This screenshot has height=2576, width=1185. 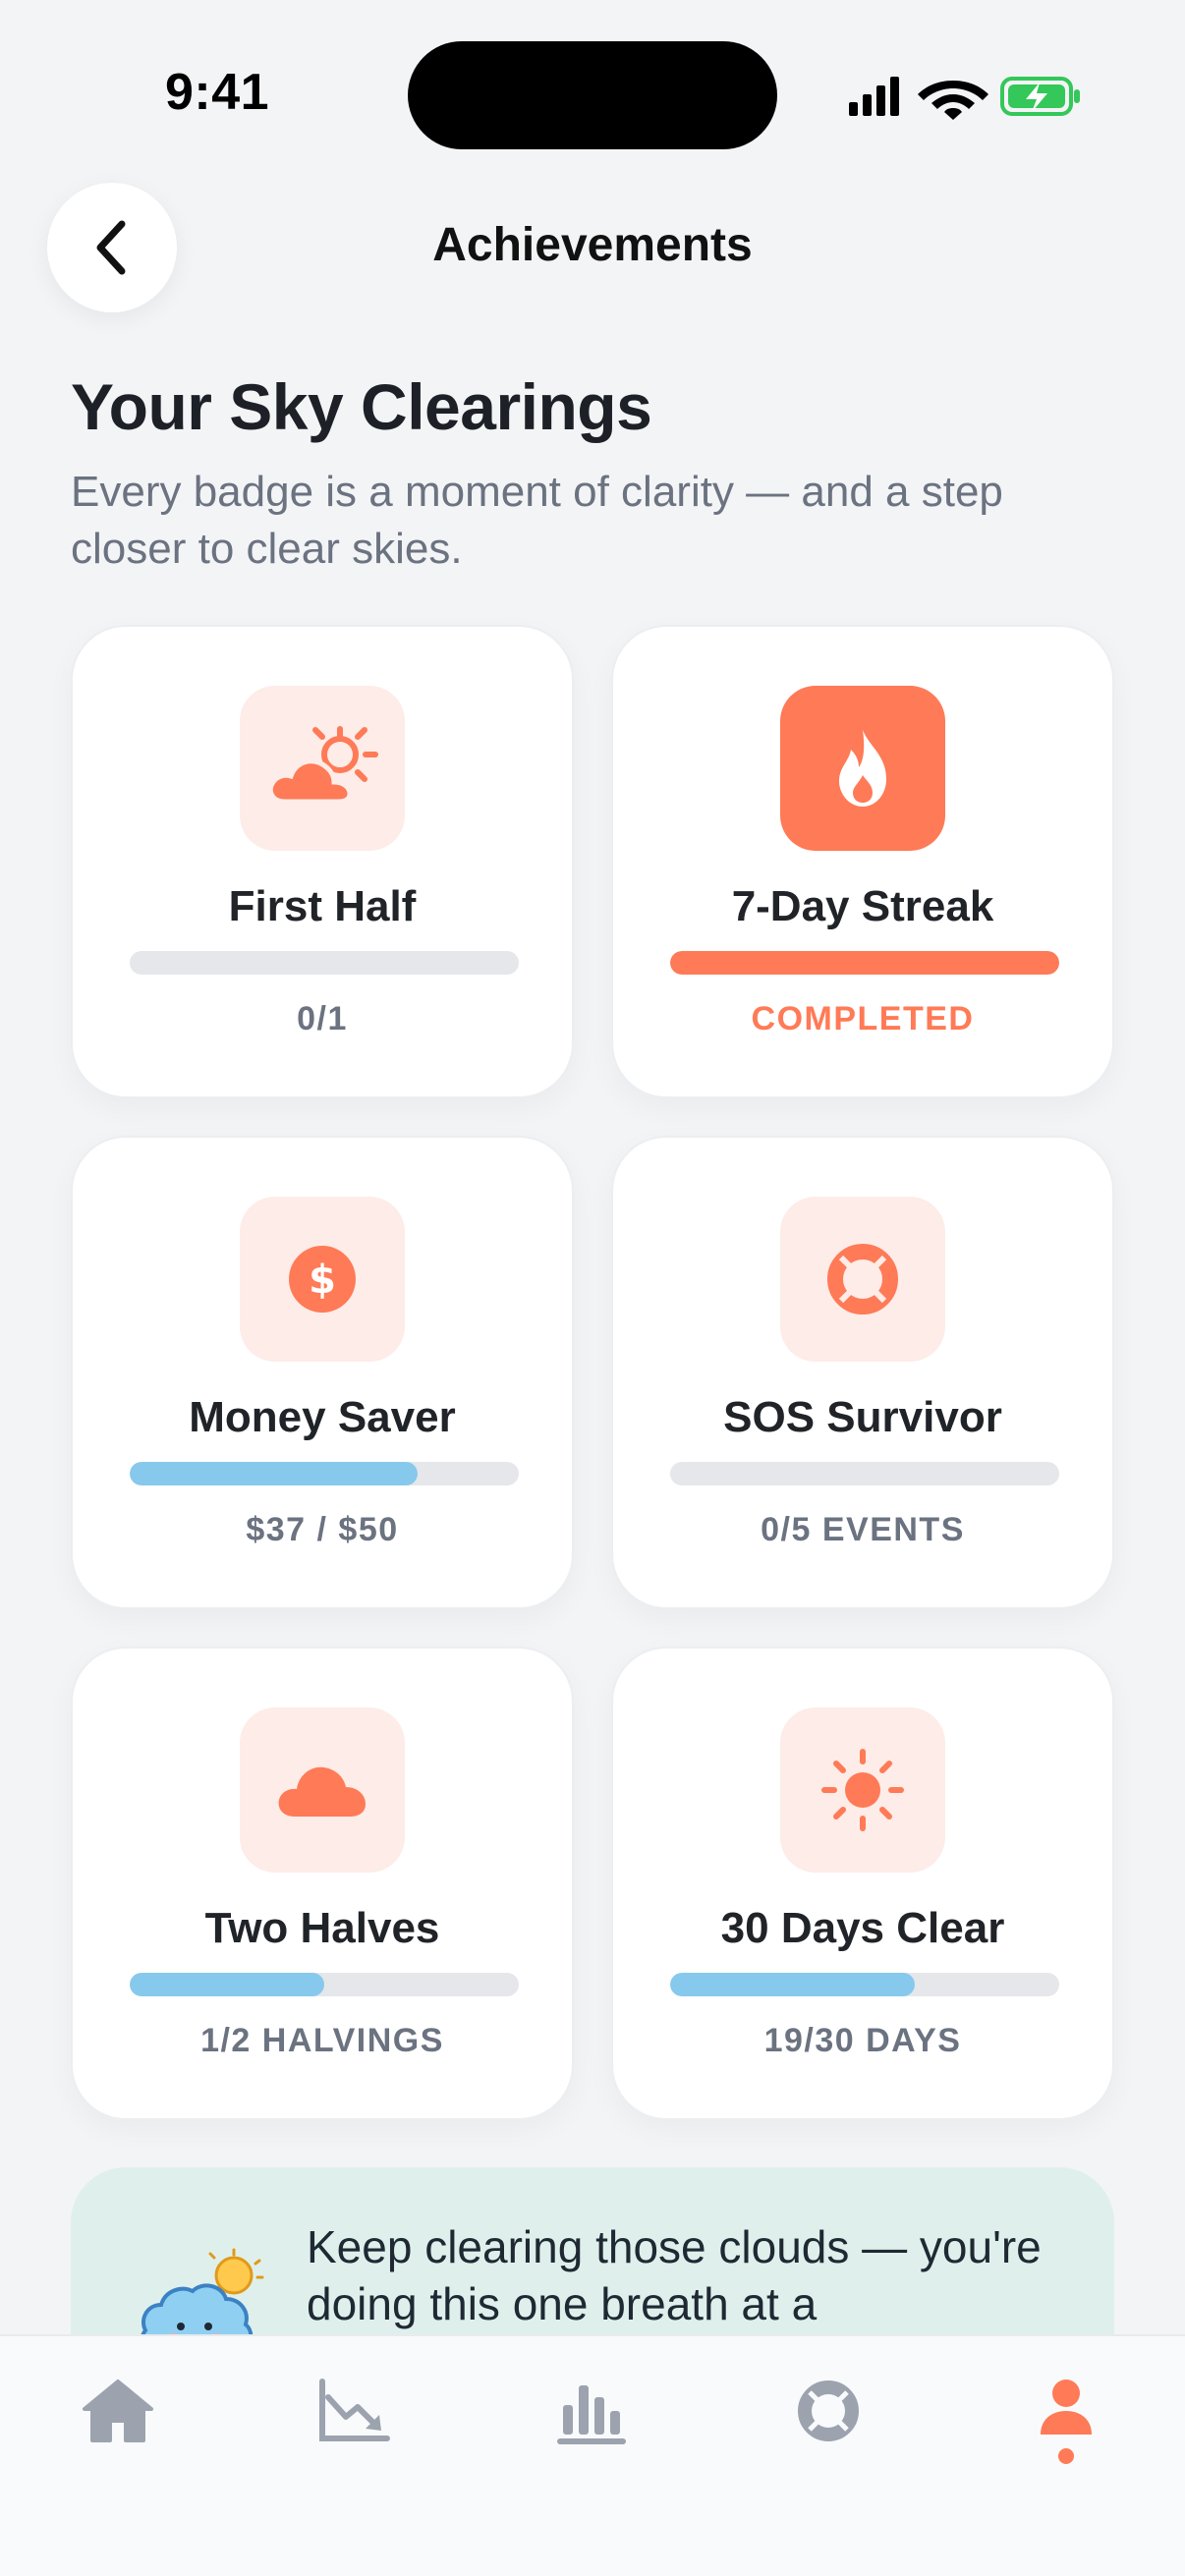 I want to click on badge-name: First Half, so click(x=322, y=906).